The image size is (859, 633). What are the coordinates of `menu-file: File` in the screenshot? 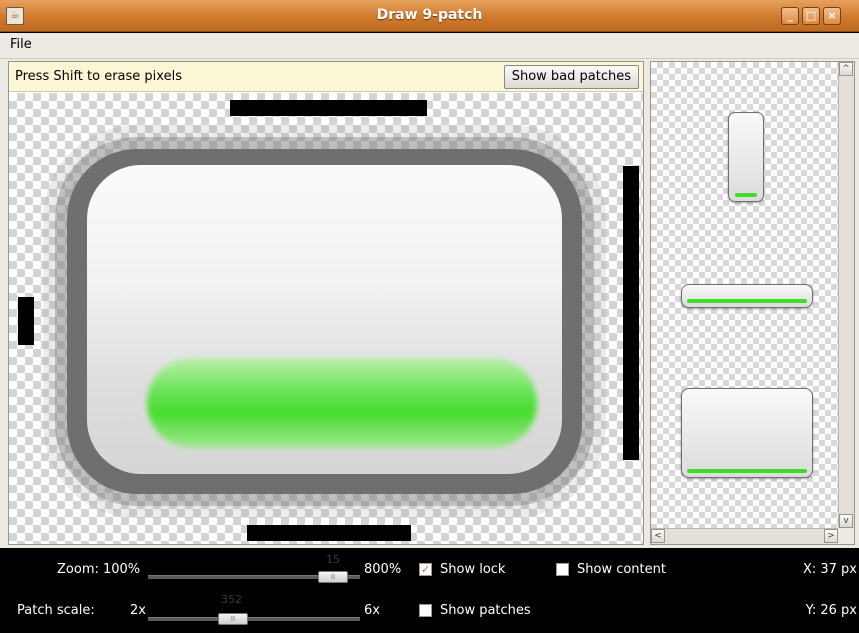 It's located at (21, 44).